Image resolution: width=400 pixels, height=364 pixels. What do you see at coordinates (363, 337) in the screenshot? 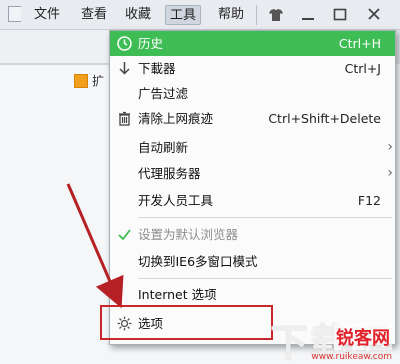
I see `watermark-logo: 锐客网` at bounding box center [363, 337].